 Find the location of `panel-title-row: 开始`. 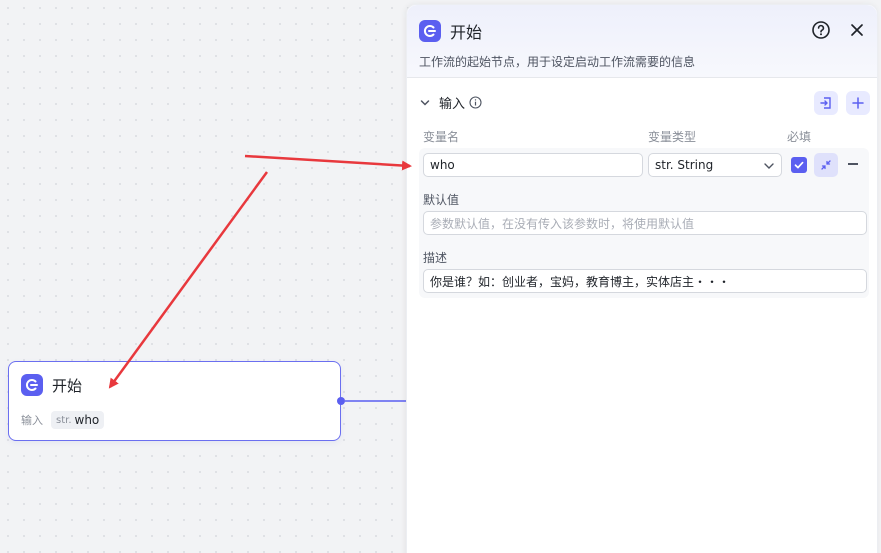

panel-title-row: 开始 is located at coordinates (450, 31).